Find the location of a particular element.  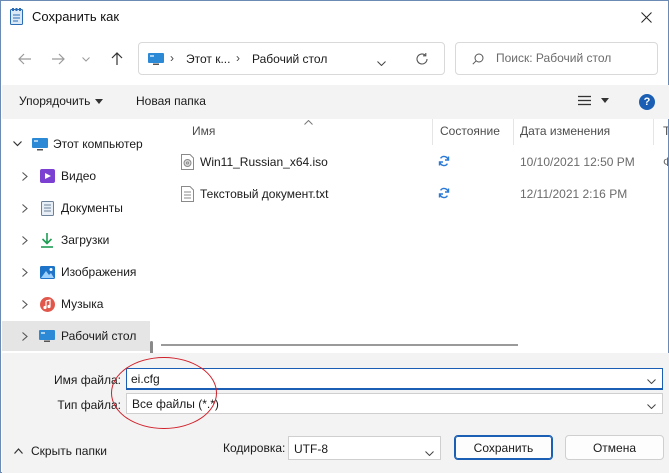

file-name: Win11_Russian_x64.iso is located at coordinates (264, 162).